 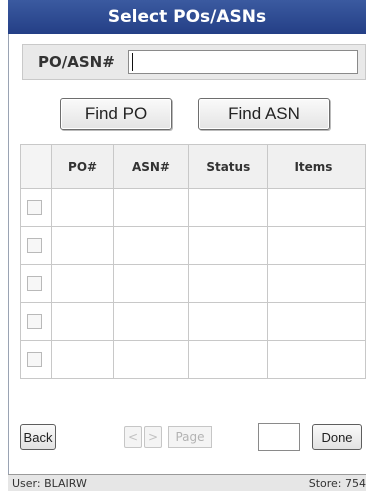 I want to click on table-header-row: PO# ASN# Status Items, so click(x=192, y=166).